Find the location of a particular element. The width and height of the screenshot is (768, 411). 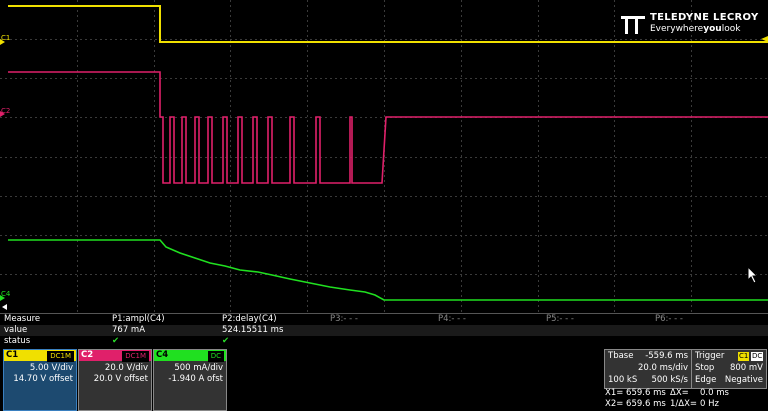

cursor-x2: X2= 659.6 ms is located at coordinates (635, 404).